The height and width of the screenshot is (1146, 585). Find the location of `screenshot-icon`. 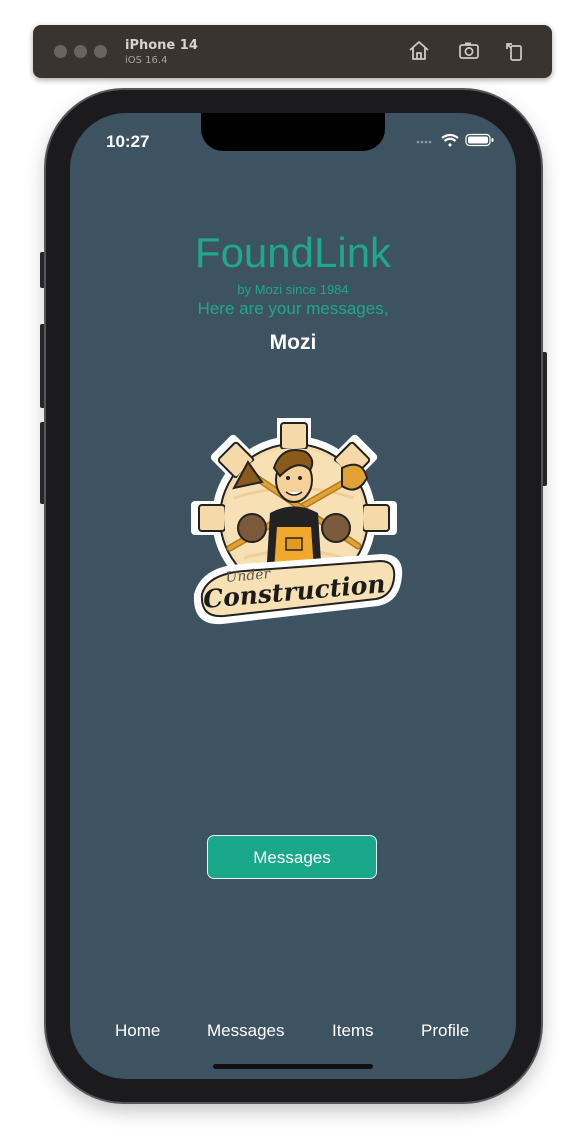

screenshot-icon is located at coordinates (469, 51).